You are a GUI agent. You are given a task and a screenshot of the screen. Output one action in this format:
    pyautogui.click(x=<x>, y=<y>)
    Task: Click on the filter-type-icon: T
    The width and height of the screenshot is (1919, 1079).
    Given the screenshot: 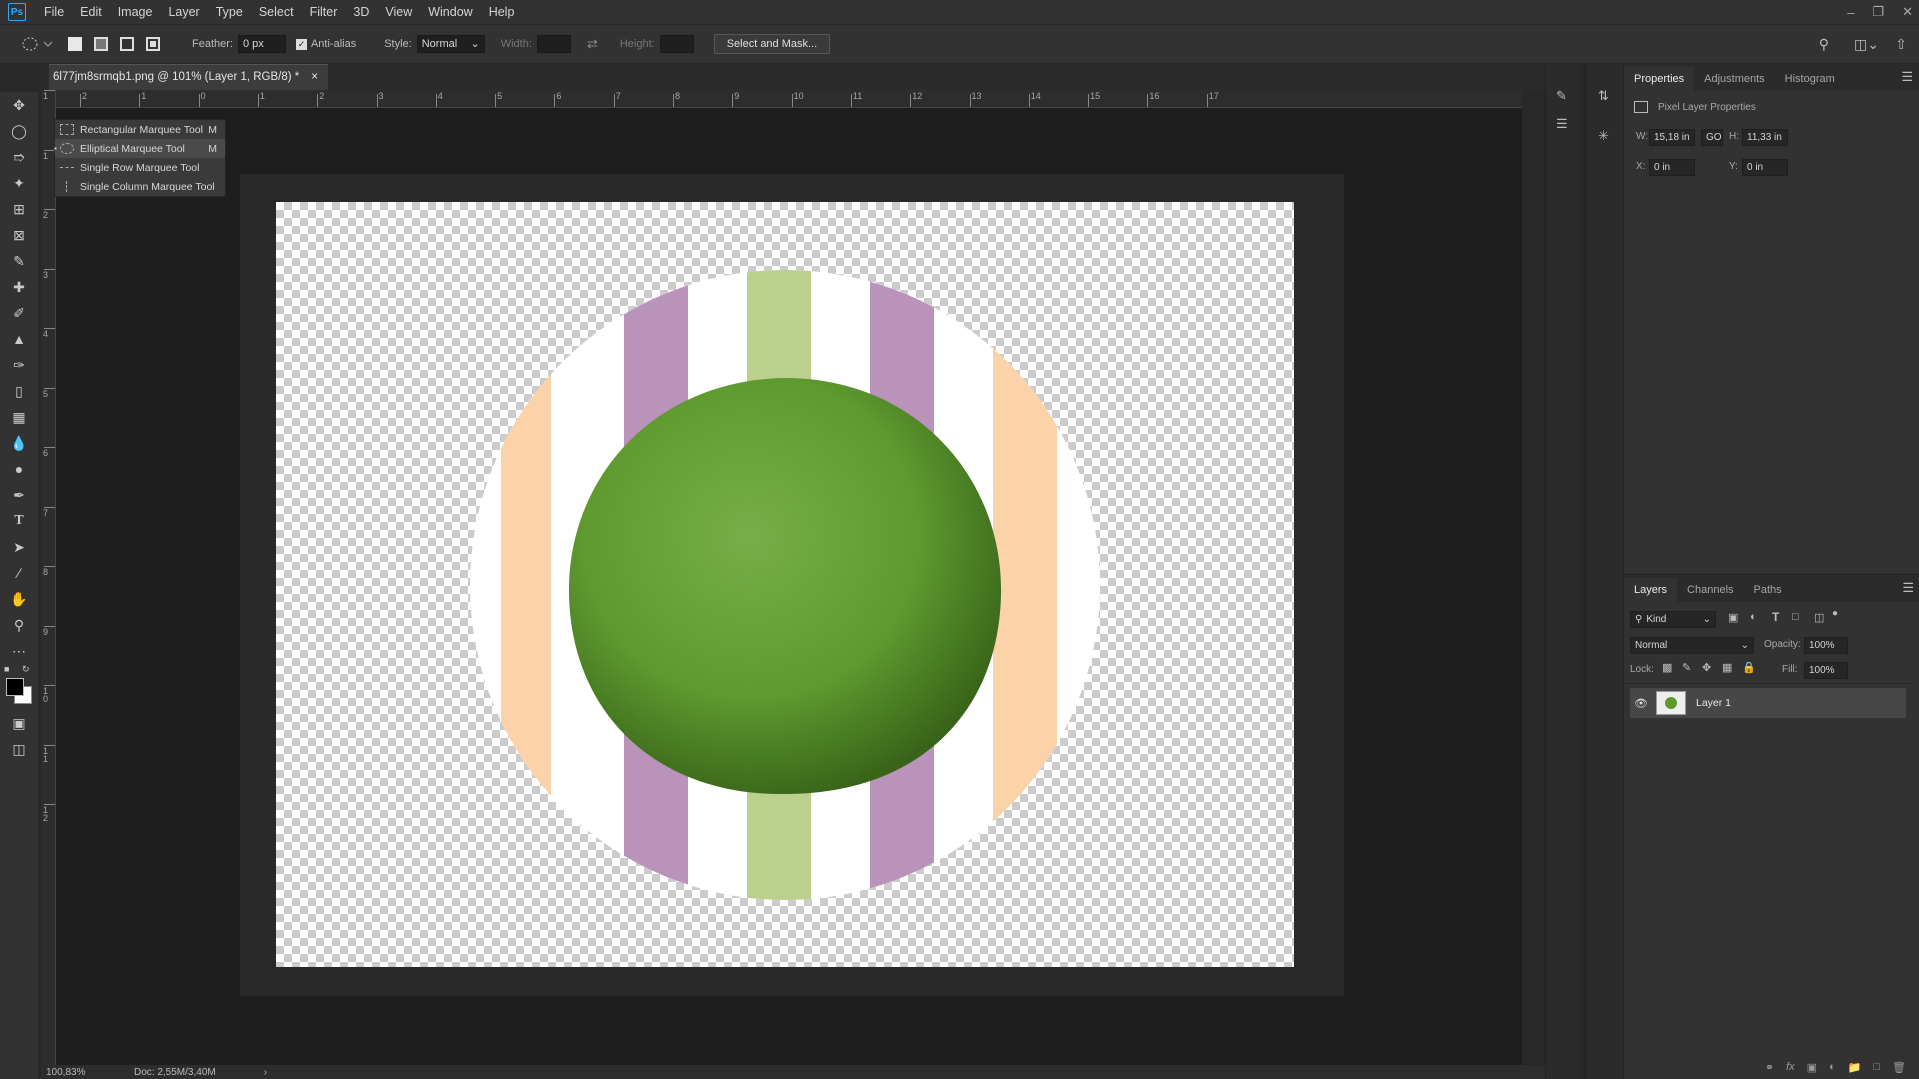 What is the action you would take?
    pyautogui.click(x=1775, y=617)
    